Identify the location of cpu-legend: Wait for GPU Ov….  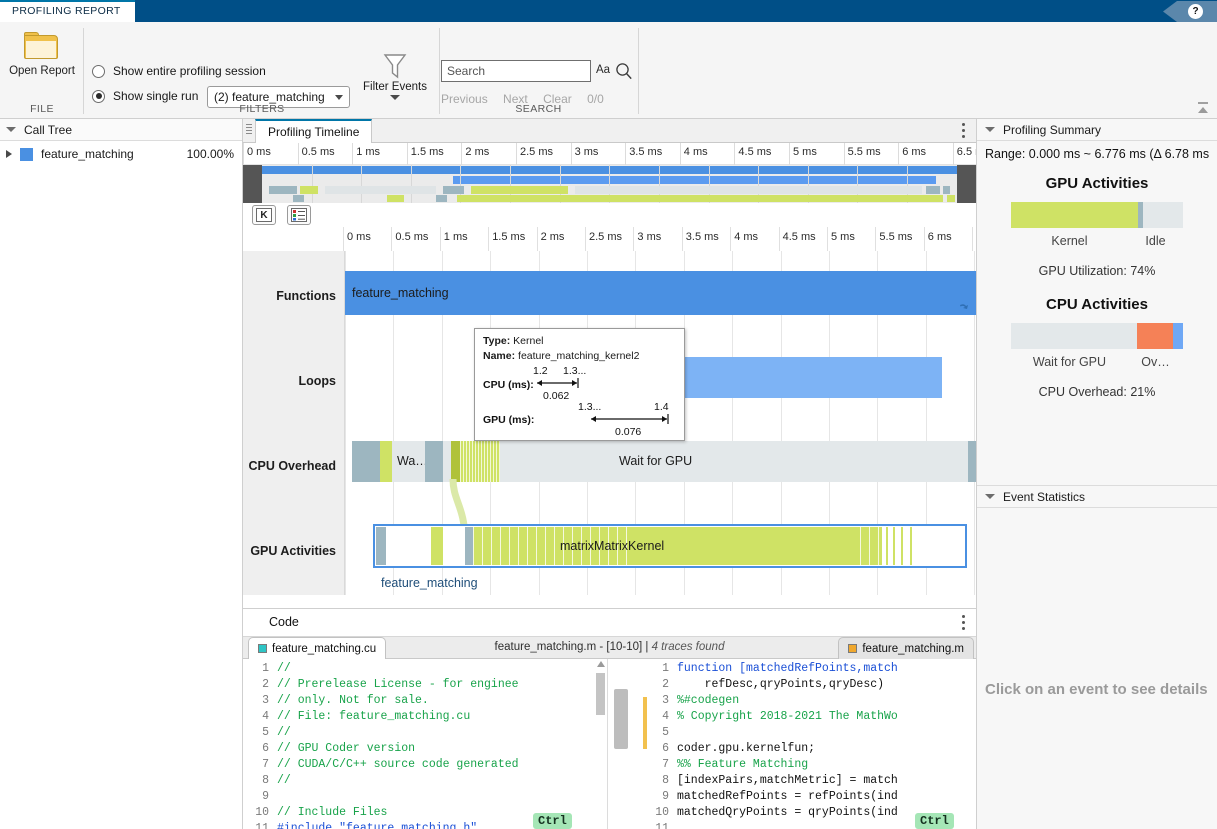
(1097, 362).